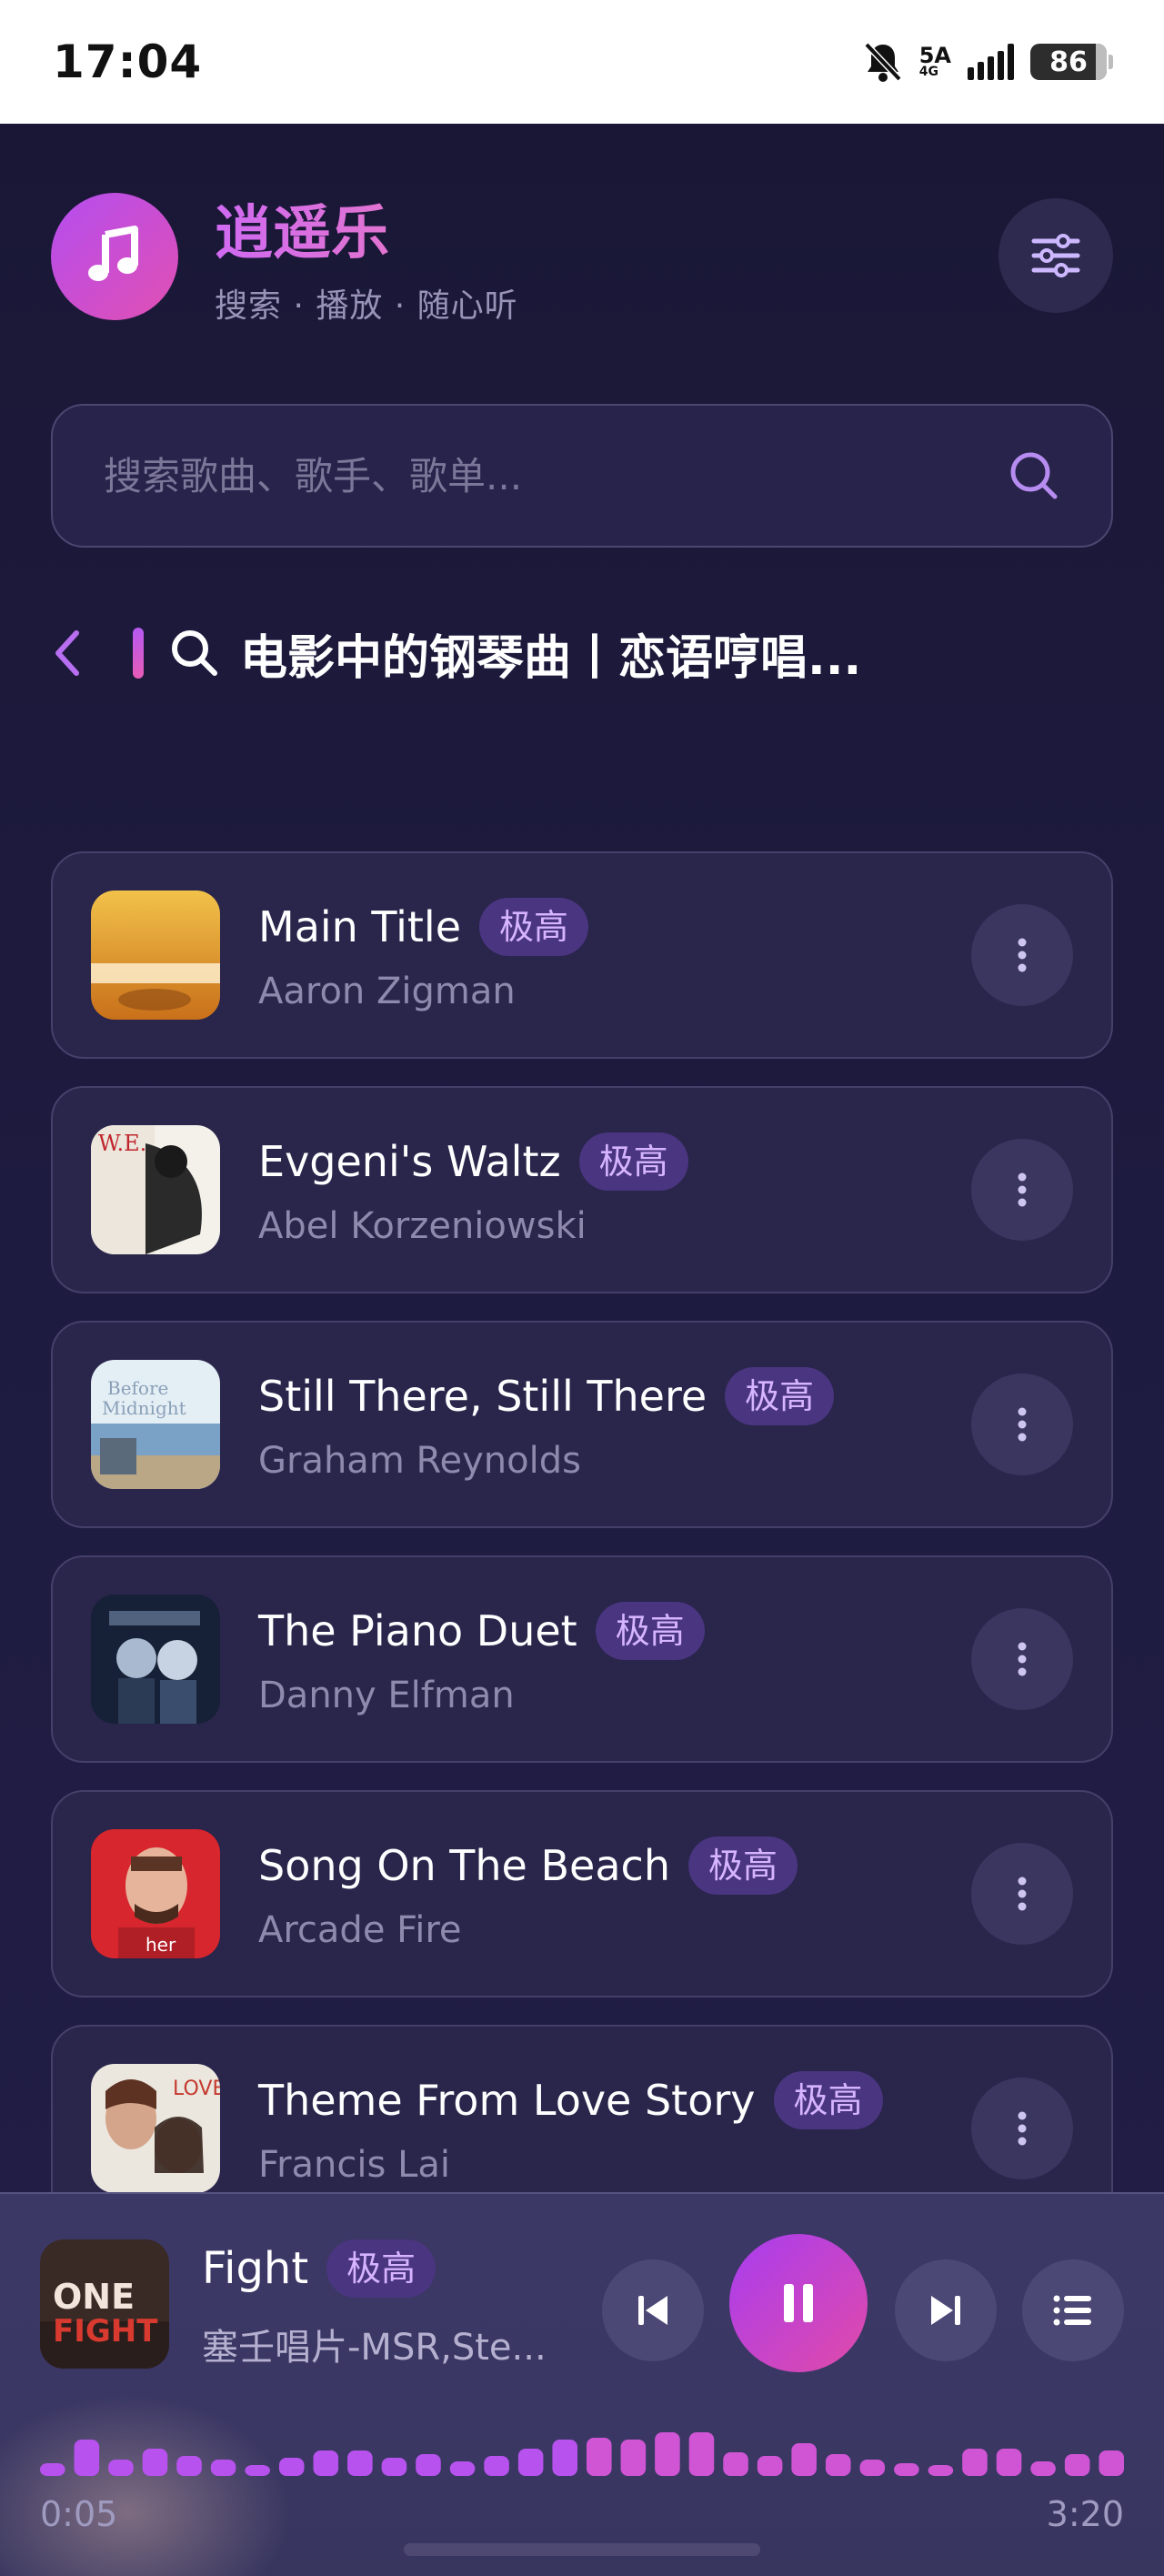 The width and height of the screenshot is (1164, 2576). Describe the element at coordinates (883, 62) in the screenshot. I see `bell-muted-icon` at that location.